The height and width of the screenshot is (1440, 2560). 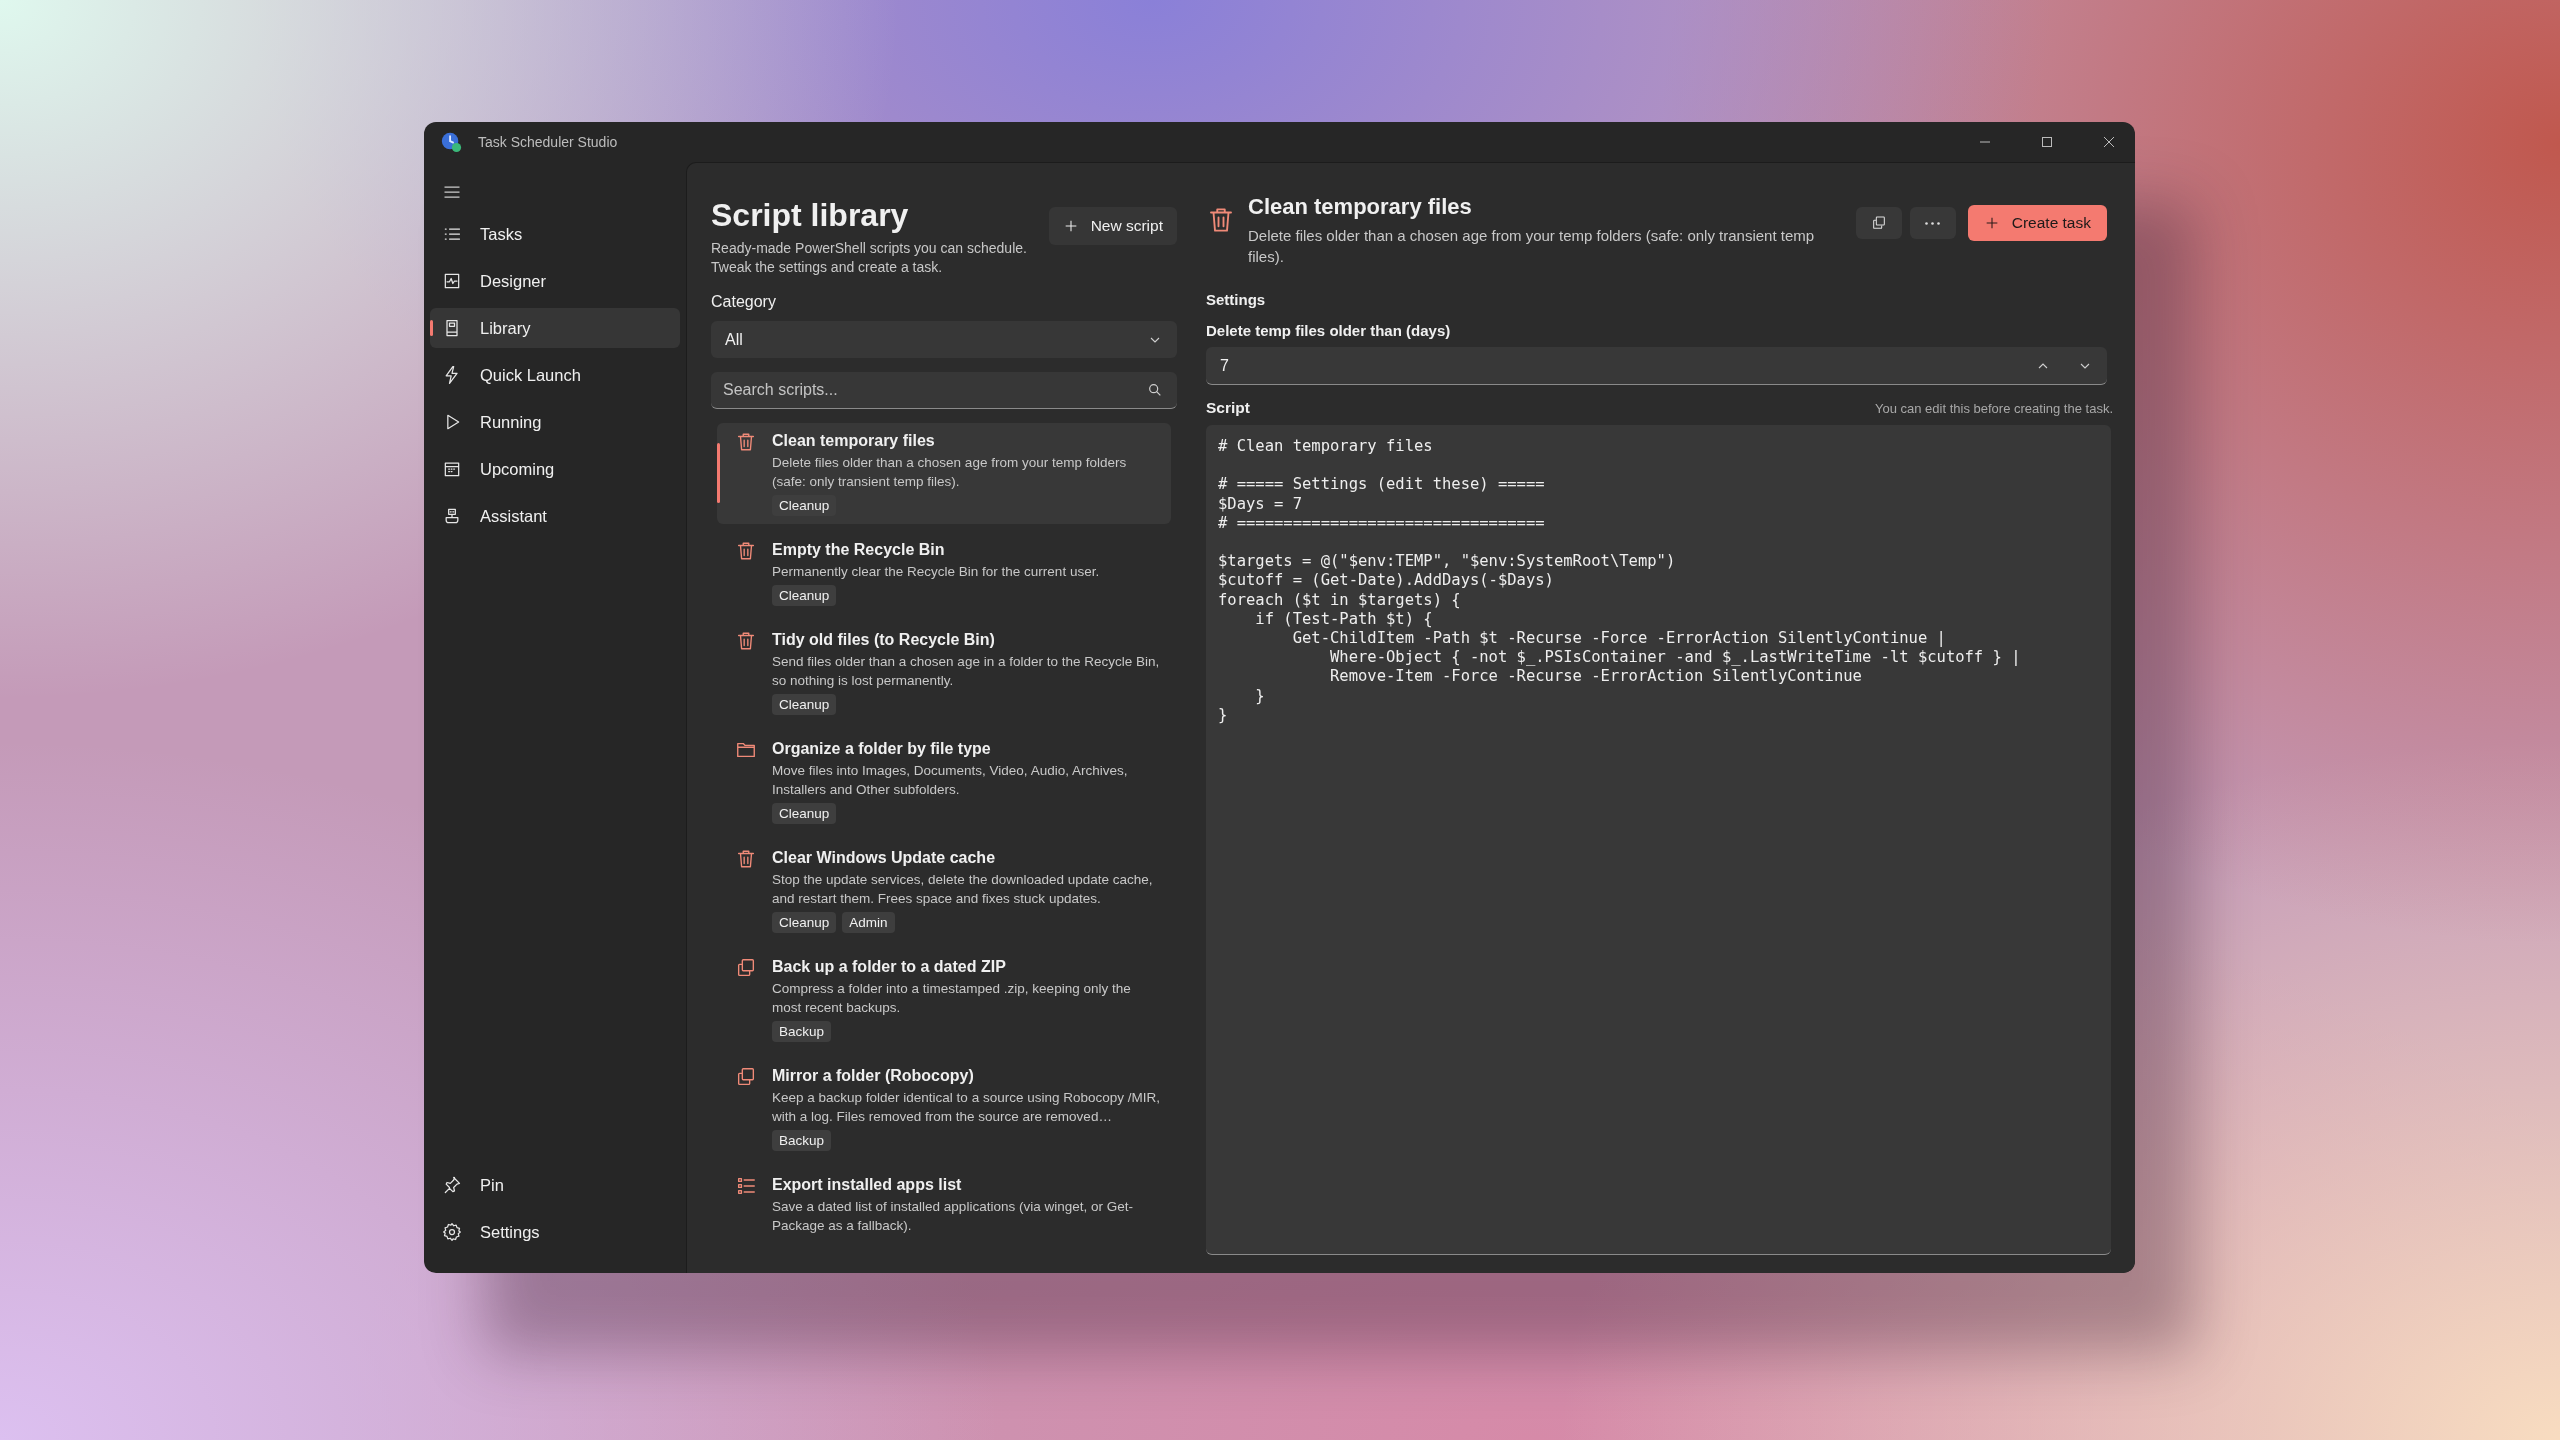 What do you see at coordinates (950, 472) in the screenshot?
I see `script-description: Delete files older than a chosen age from your temp folders (safe: only transient temp files).` at bounding box center [950, 472].